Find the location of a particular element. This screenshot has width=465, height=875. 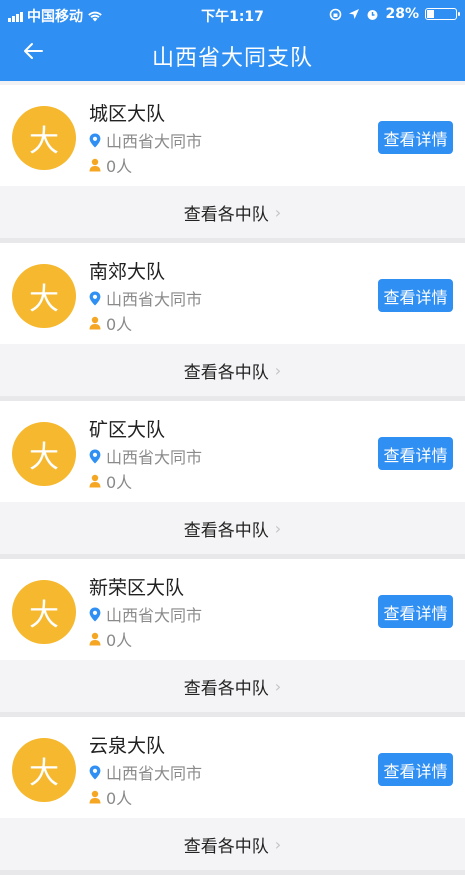

card-divider is located at coordinates (232, 872).